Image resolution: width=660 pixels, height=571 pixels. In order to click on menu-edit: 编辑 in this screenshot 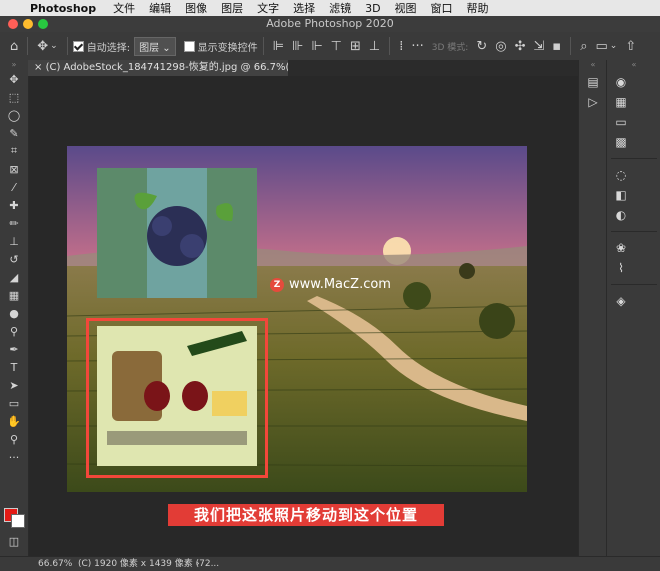, I will do `click(160, 8)`.